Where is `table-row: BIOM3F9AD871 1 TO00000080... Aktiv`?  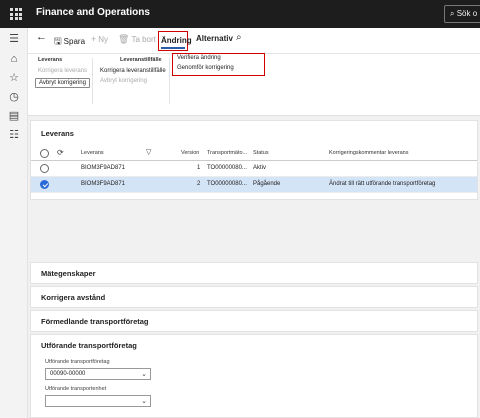 table-row: BIOM3F9AD871 1 TO00000080... Aktiv is located at coordinates (254, 169).